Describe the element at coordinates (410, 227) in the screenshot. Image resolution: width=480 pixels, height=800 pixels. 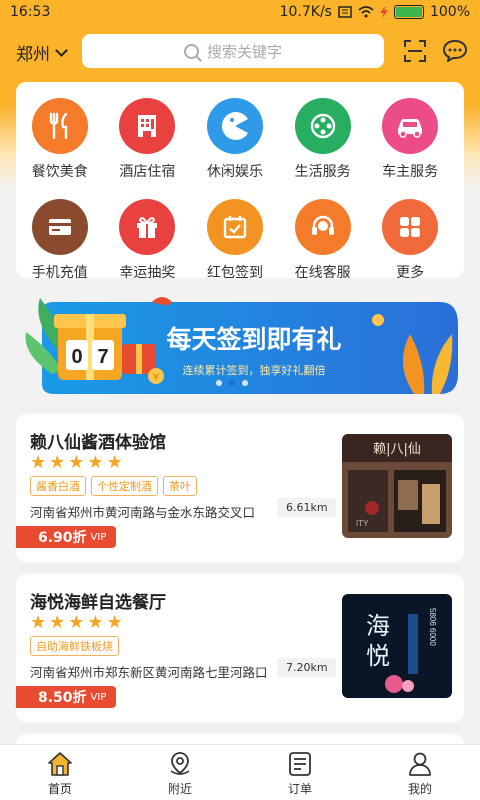
I see `grid-icon` at that location.